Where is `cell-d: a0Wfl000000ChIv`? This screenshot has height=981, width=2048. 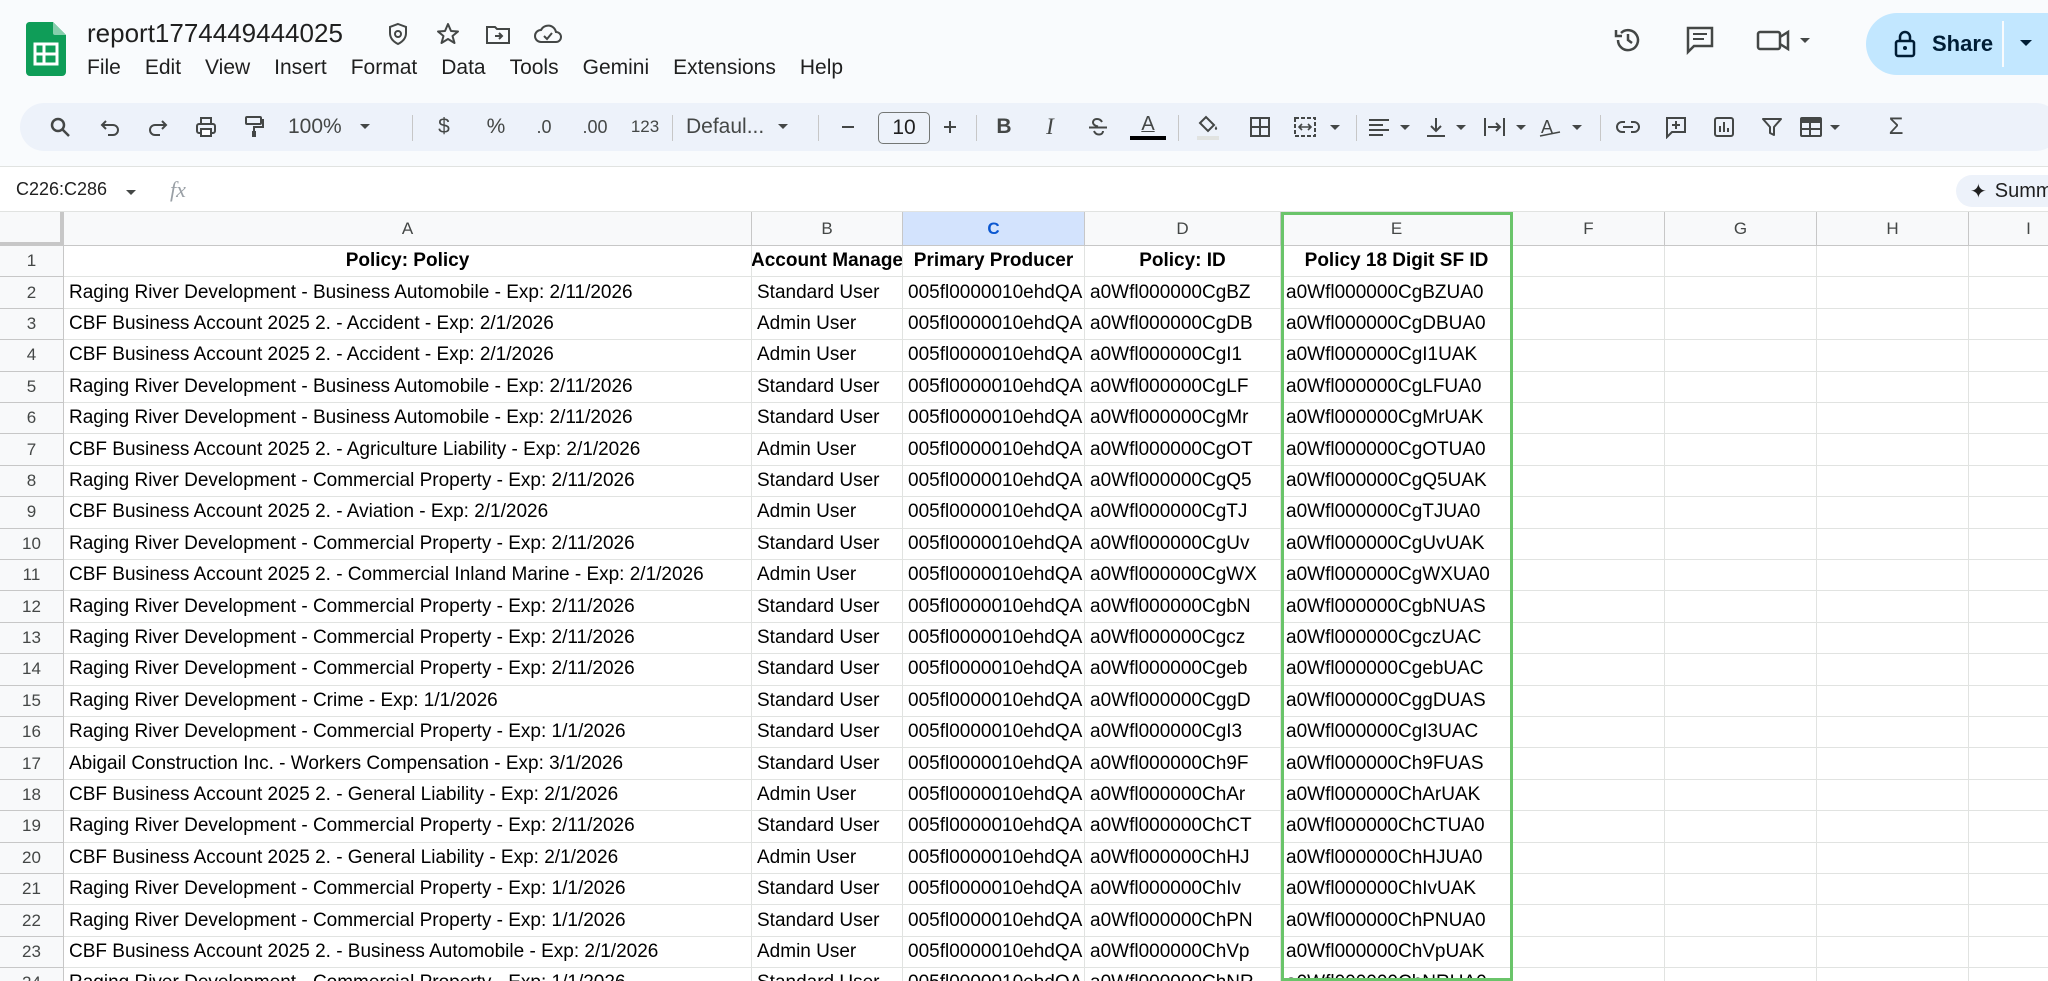 cell-d: a0Wfl000000ChIv is located at coordinates (1183, 890).